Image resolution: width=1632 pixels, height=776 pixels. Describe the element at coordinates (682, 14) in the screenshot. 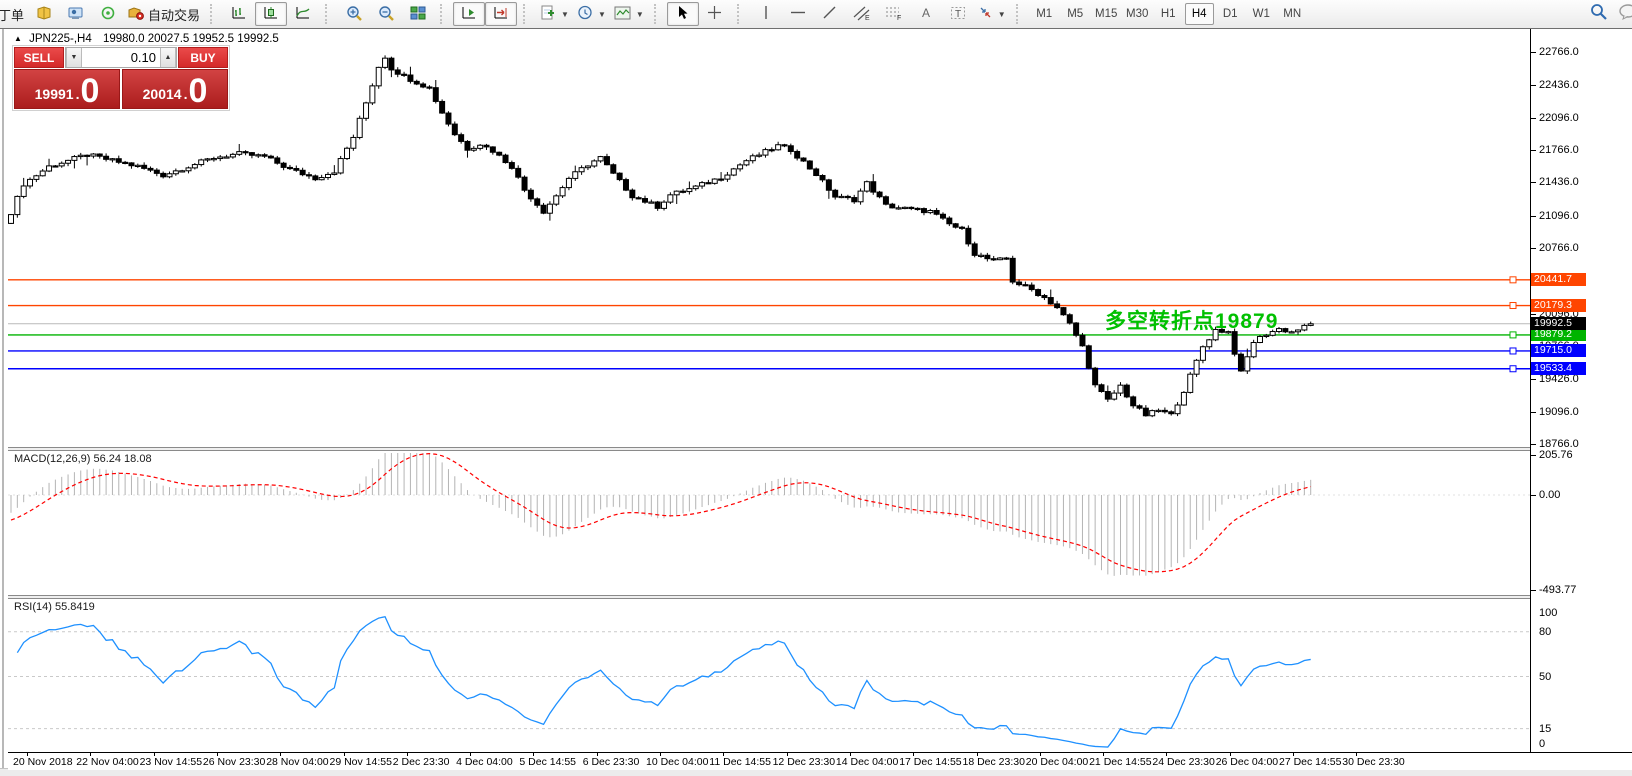

I see `cursor-tool-button` at that location.